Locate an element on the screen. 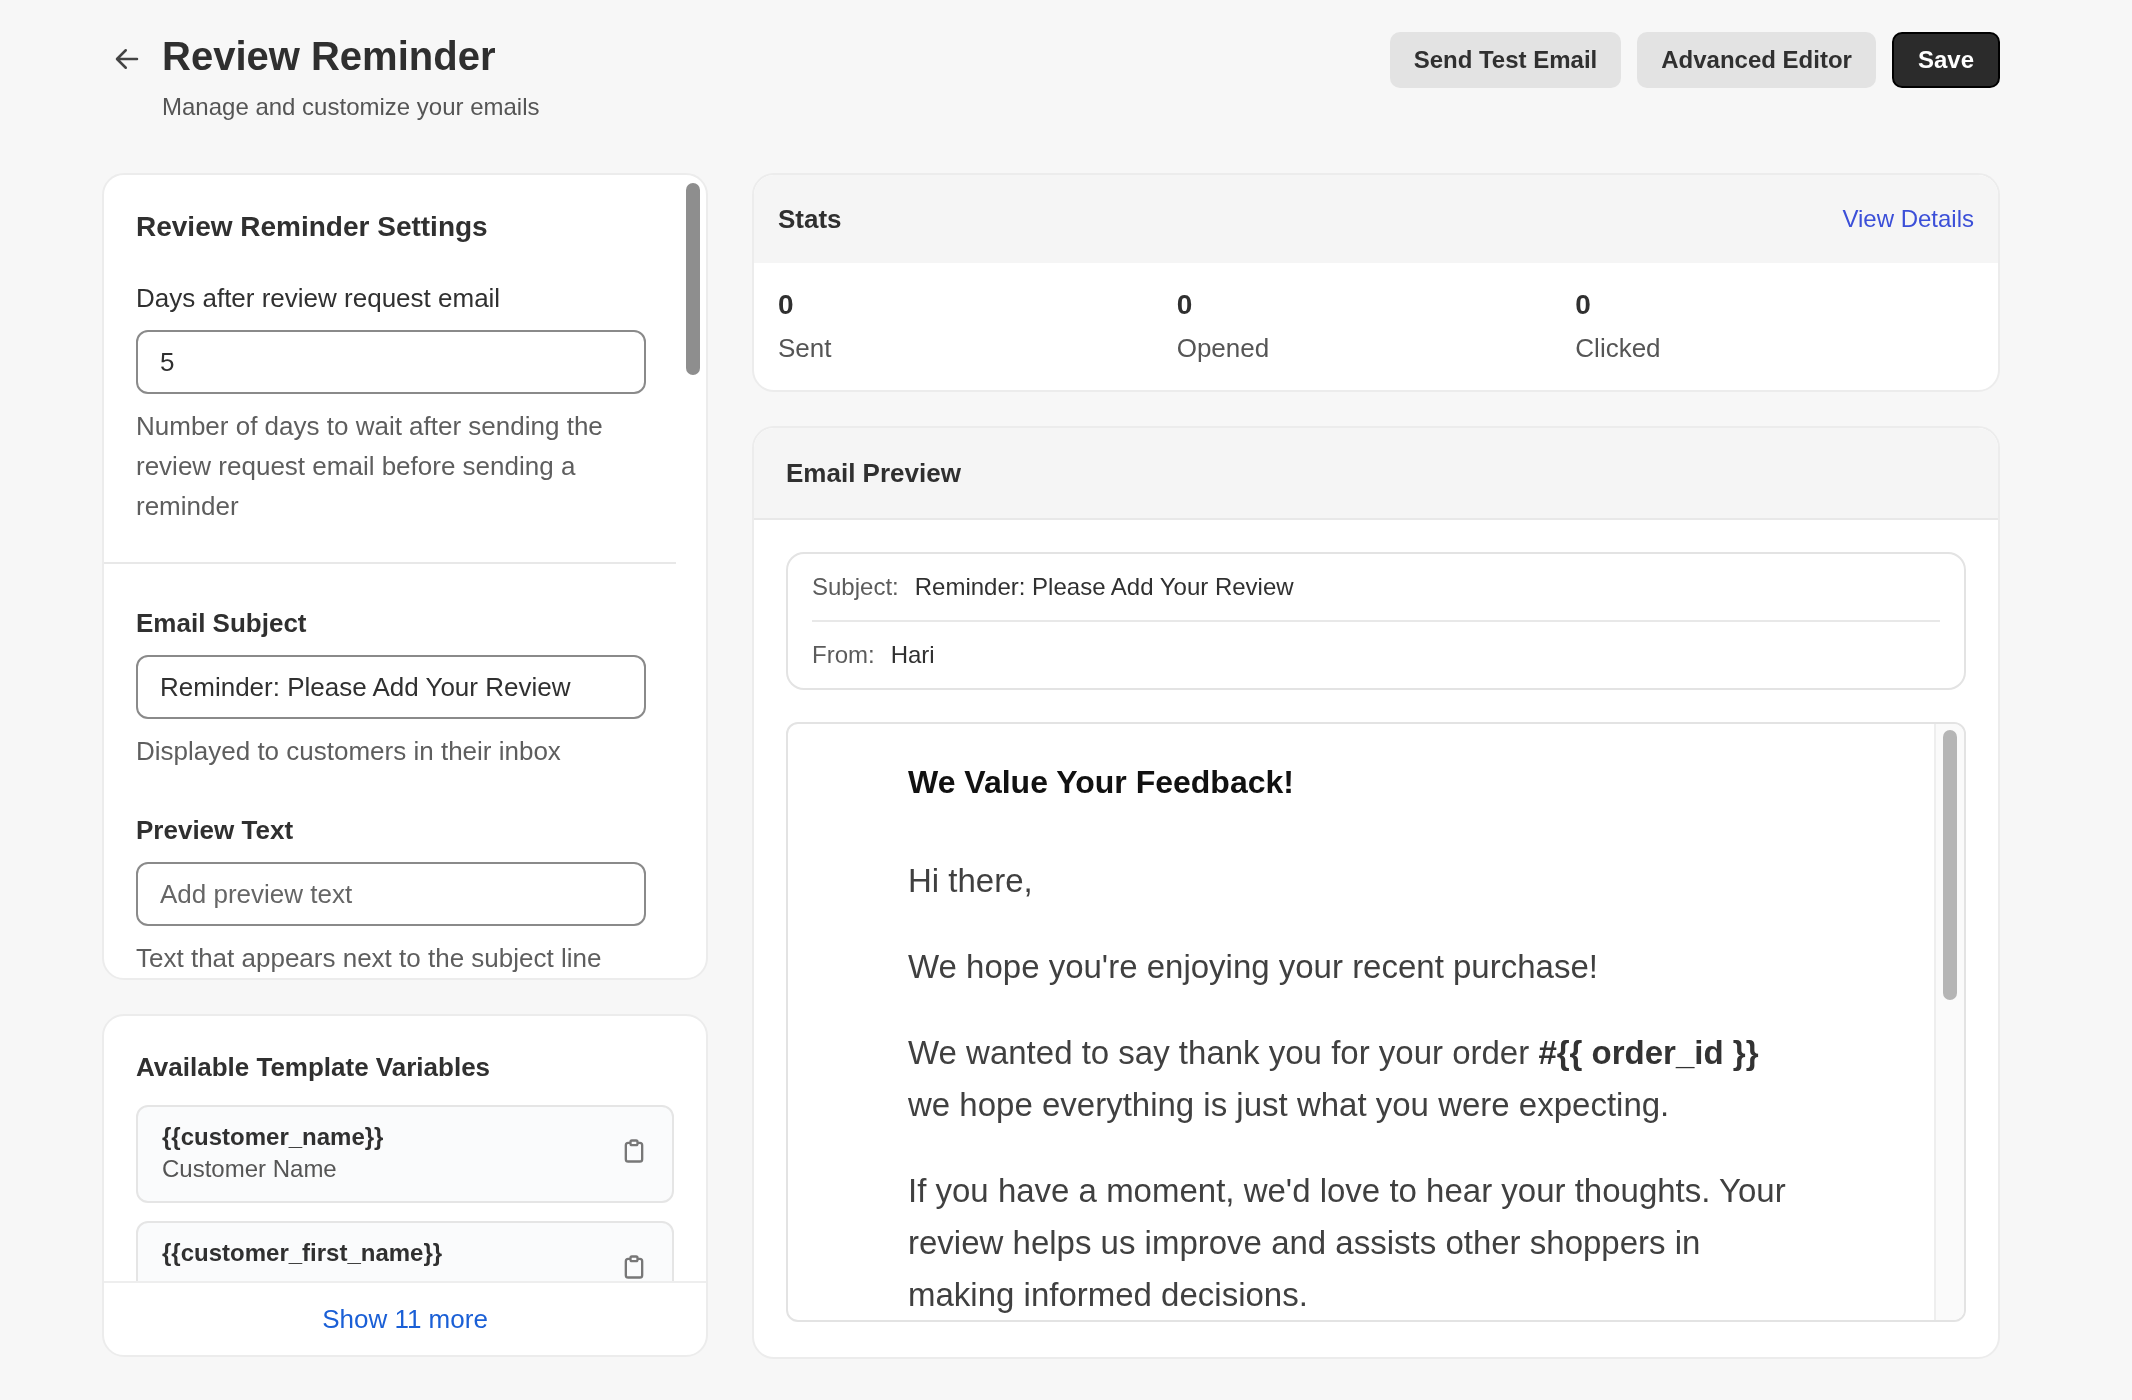 Image resolution: width=2132 pixels, height=1400 pixels. email-paragraph: We hope you're enjoying your recent purchase! is located at coordinates (1253, 967).